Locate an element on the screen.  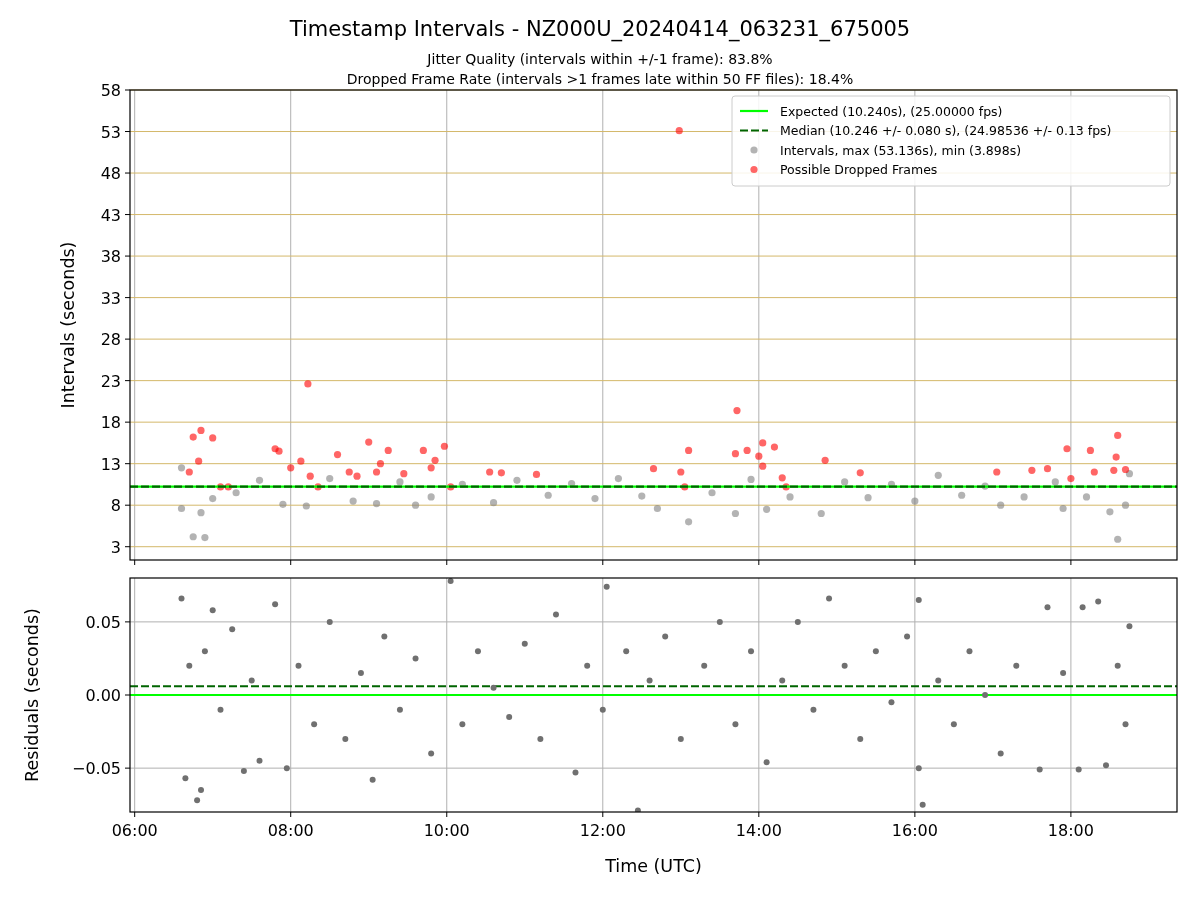
legend-label: Possible Dropped Frames is located at coordinates (859, 169).